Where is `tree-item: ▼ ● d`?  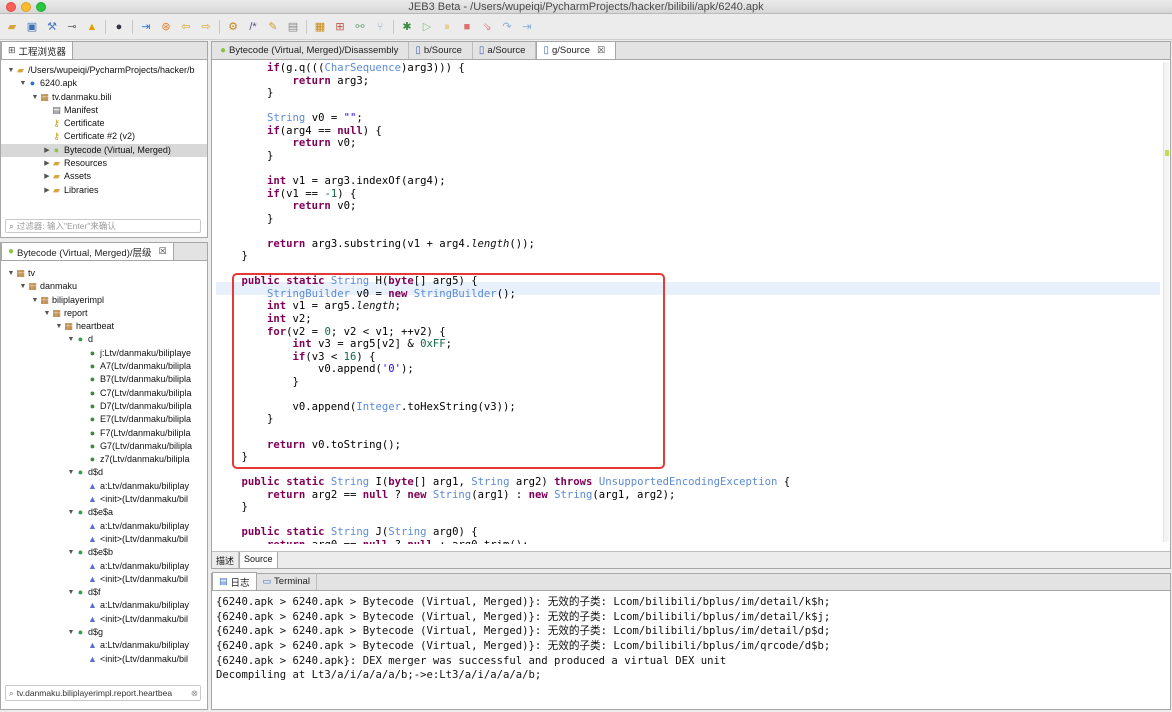
tree-item: ▼ ● d is located at coordinates (104, 339).